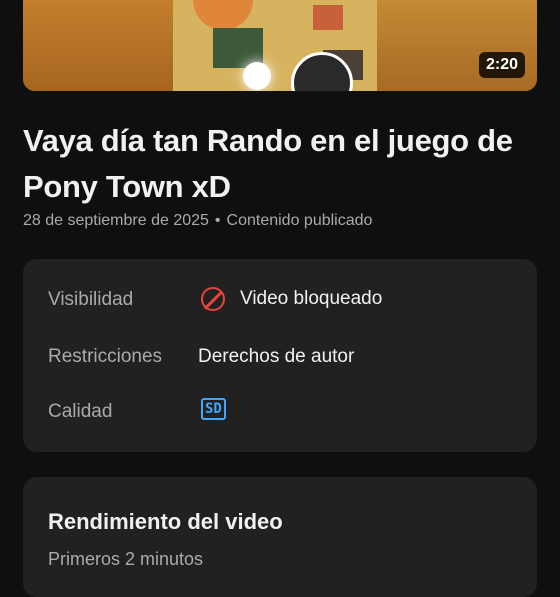 The height and width of the screenshot is (597, 560). I want to click on quality-value: SD, so click(212, 409).